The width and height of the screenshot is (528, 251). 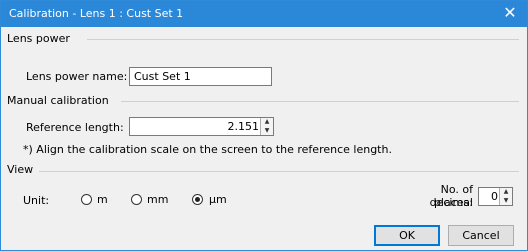 What do you see at coordinates (279, 171) in the screenshot?
I see `view-divider` at bounding box center [279, 171].